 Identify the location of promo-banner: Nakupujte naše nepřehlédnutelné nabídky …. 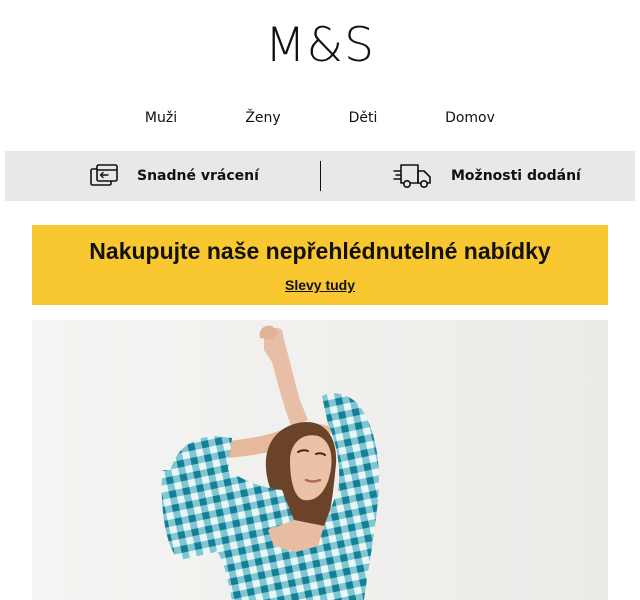
(320, 265).